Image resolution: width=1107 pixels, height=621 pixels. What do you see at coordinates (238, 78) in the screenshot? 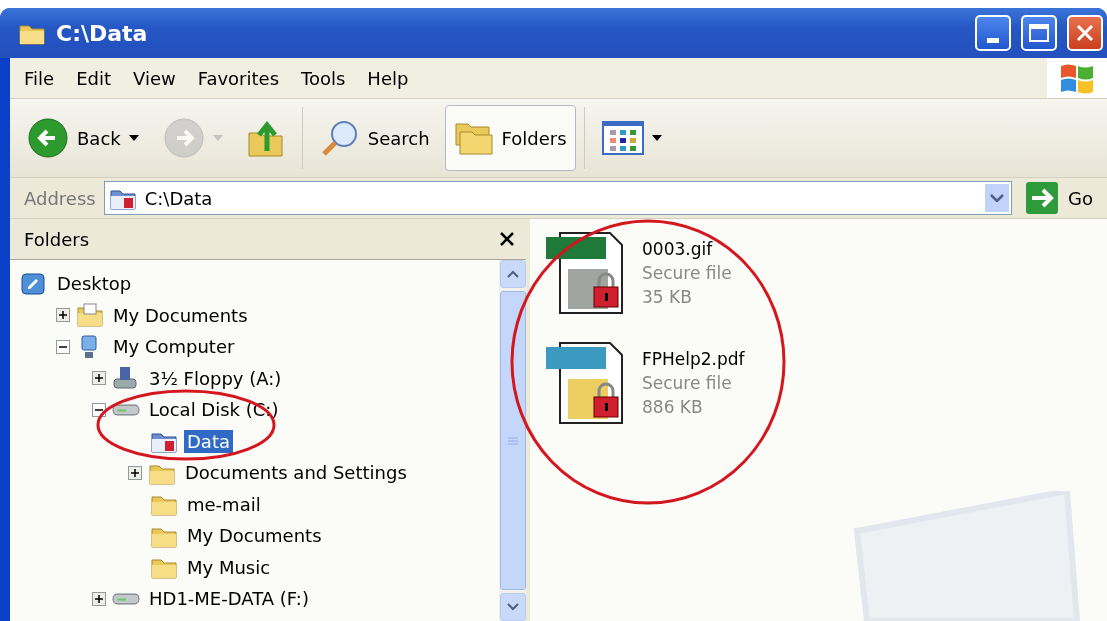
I see `menu-item: Favorites` at bounding box center [238, 78].